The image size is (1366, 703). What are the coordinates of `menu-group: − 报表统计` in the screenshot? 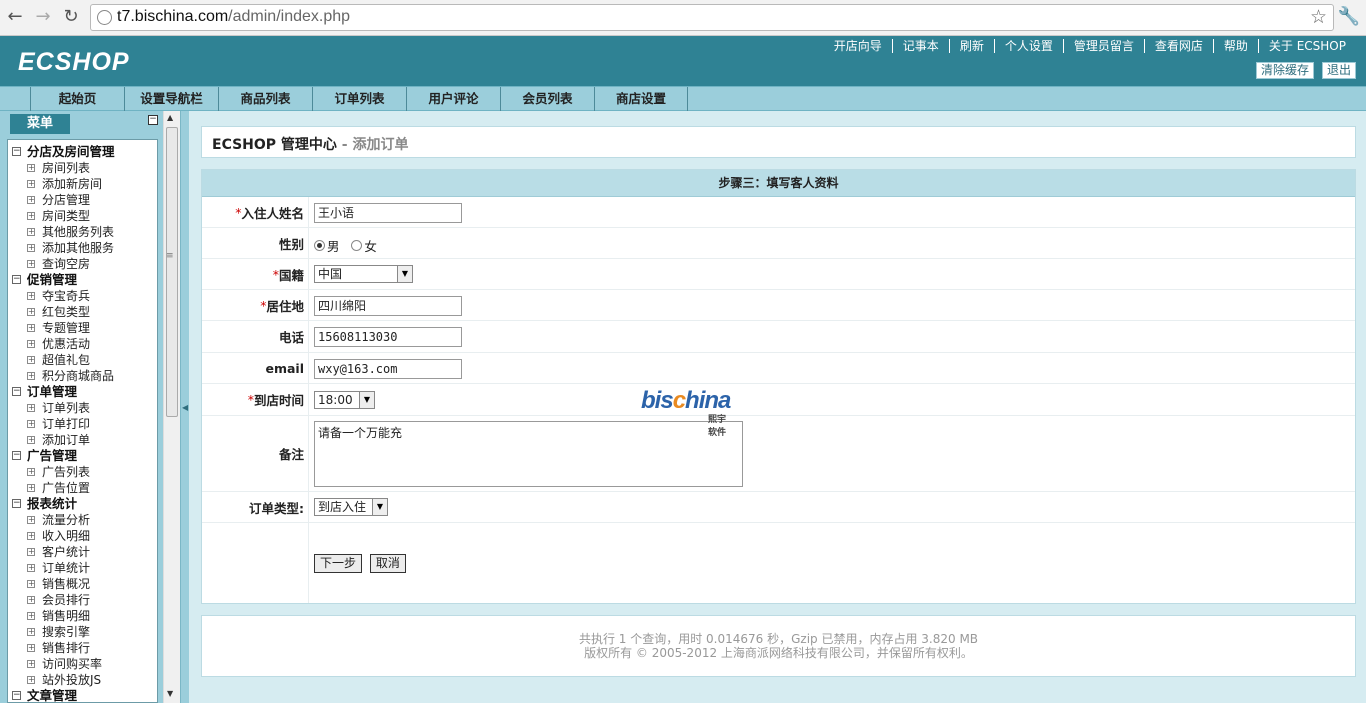 It's located at (82, 504).